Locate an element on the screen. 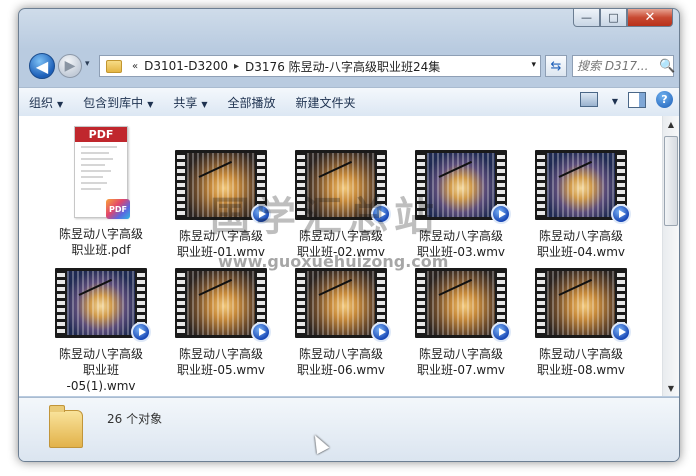 This screenshot has height=476, width=696. organize-label: 组织 is located at coordinates (41, 102).